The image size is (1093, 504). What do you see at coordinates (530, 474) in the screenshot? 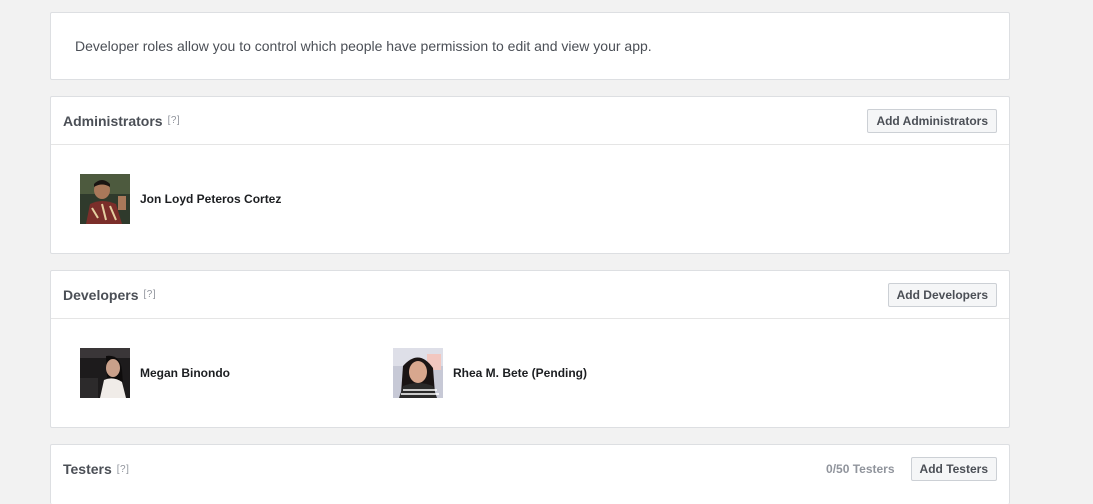
I see `testers-section: Testers [?] 0/50 Testers Add Testers` at bounding box center [530, 474].